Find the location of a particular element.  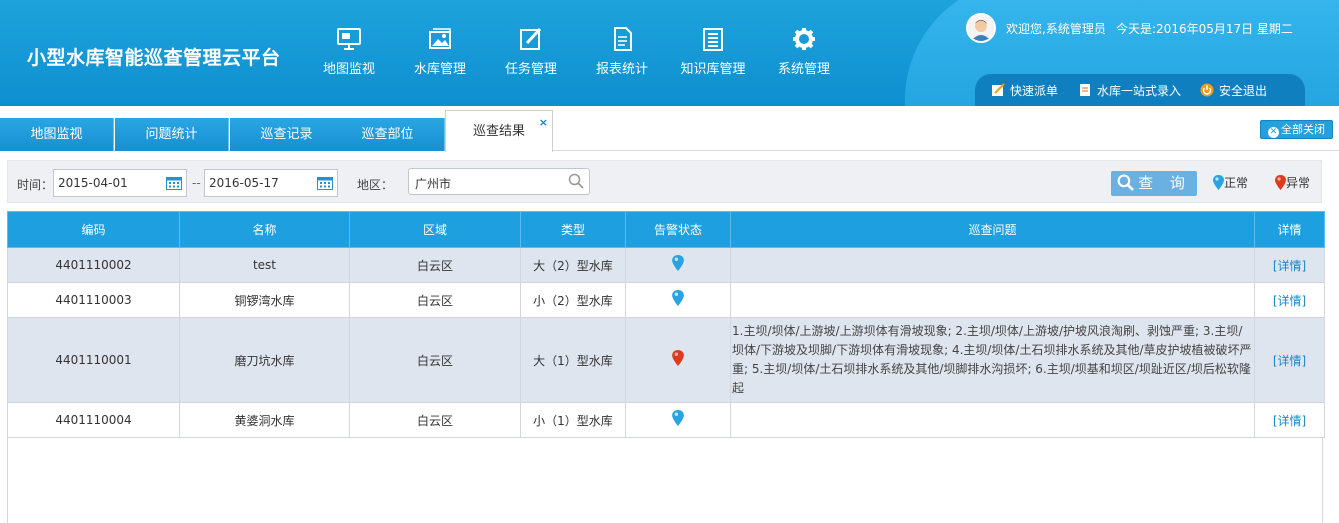

start-date-input: 2015-04-01 is located at coordinates (120, 183).